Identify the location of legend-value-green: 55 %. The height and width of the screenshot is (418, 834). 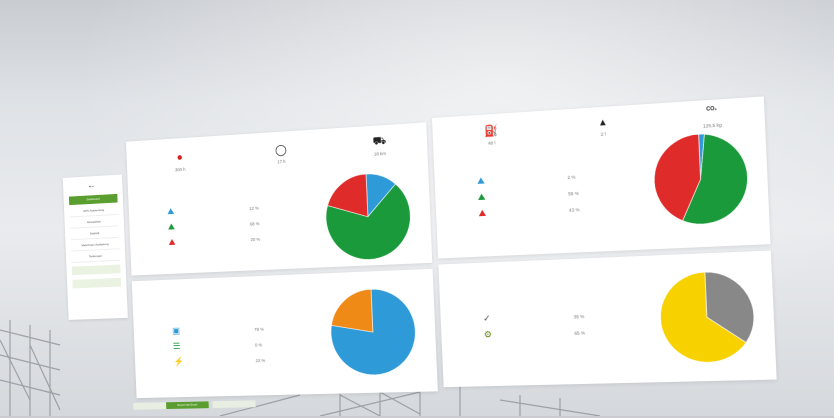
(574, 193).